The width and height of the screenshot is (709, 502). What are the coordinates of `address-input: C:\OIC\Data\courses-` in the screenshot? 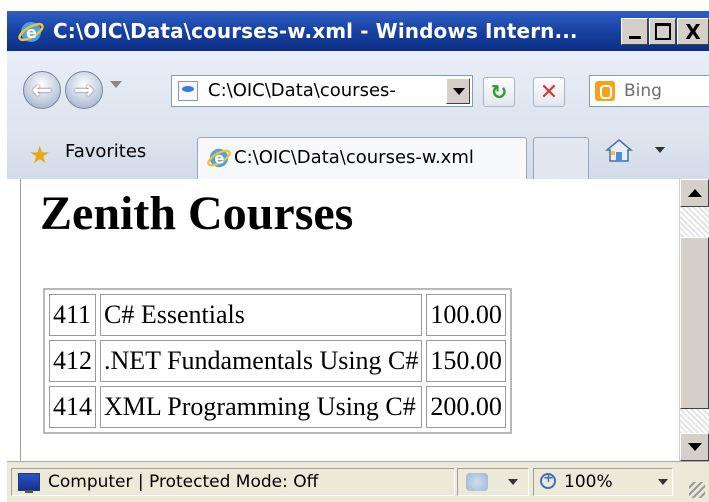 It's located at (324, 90).